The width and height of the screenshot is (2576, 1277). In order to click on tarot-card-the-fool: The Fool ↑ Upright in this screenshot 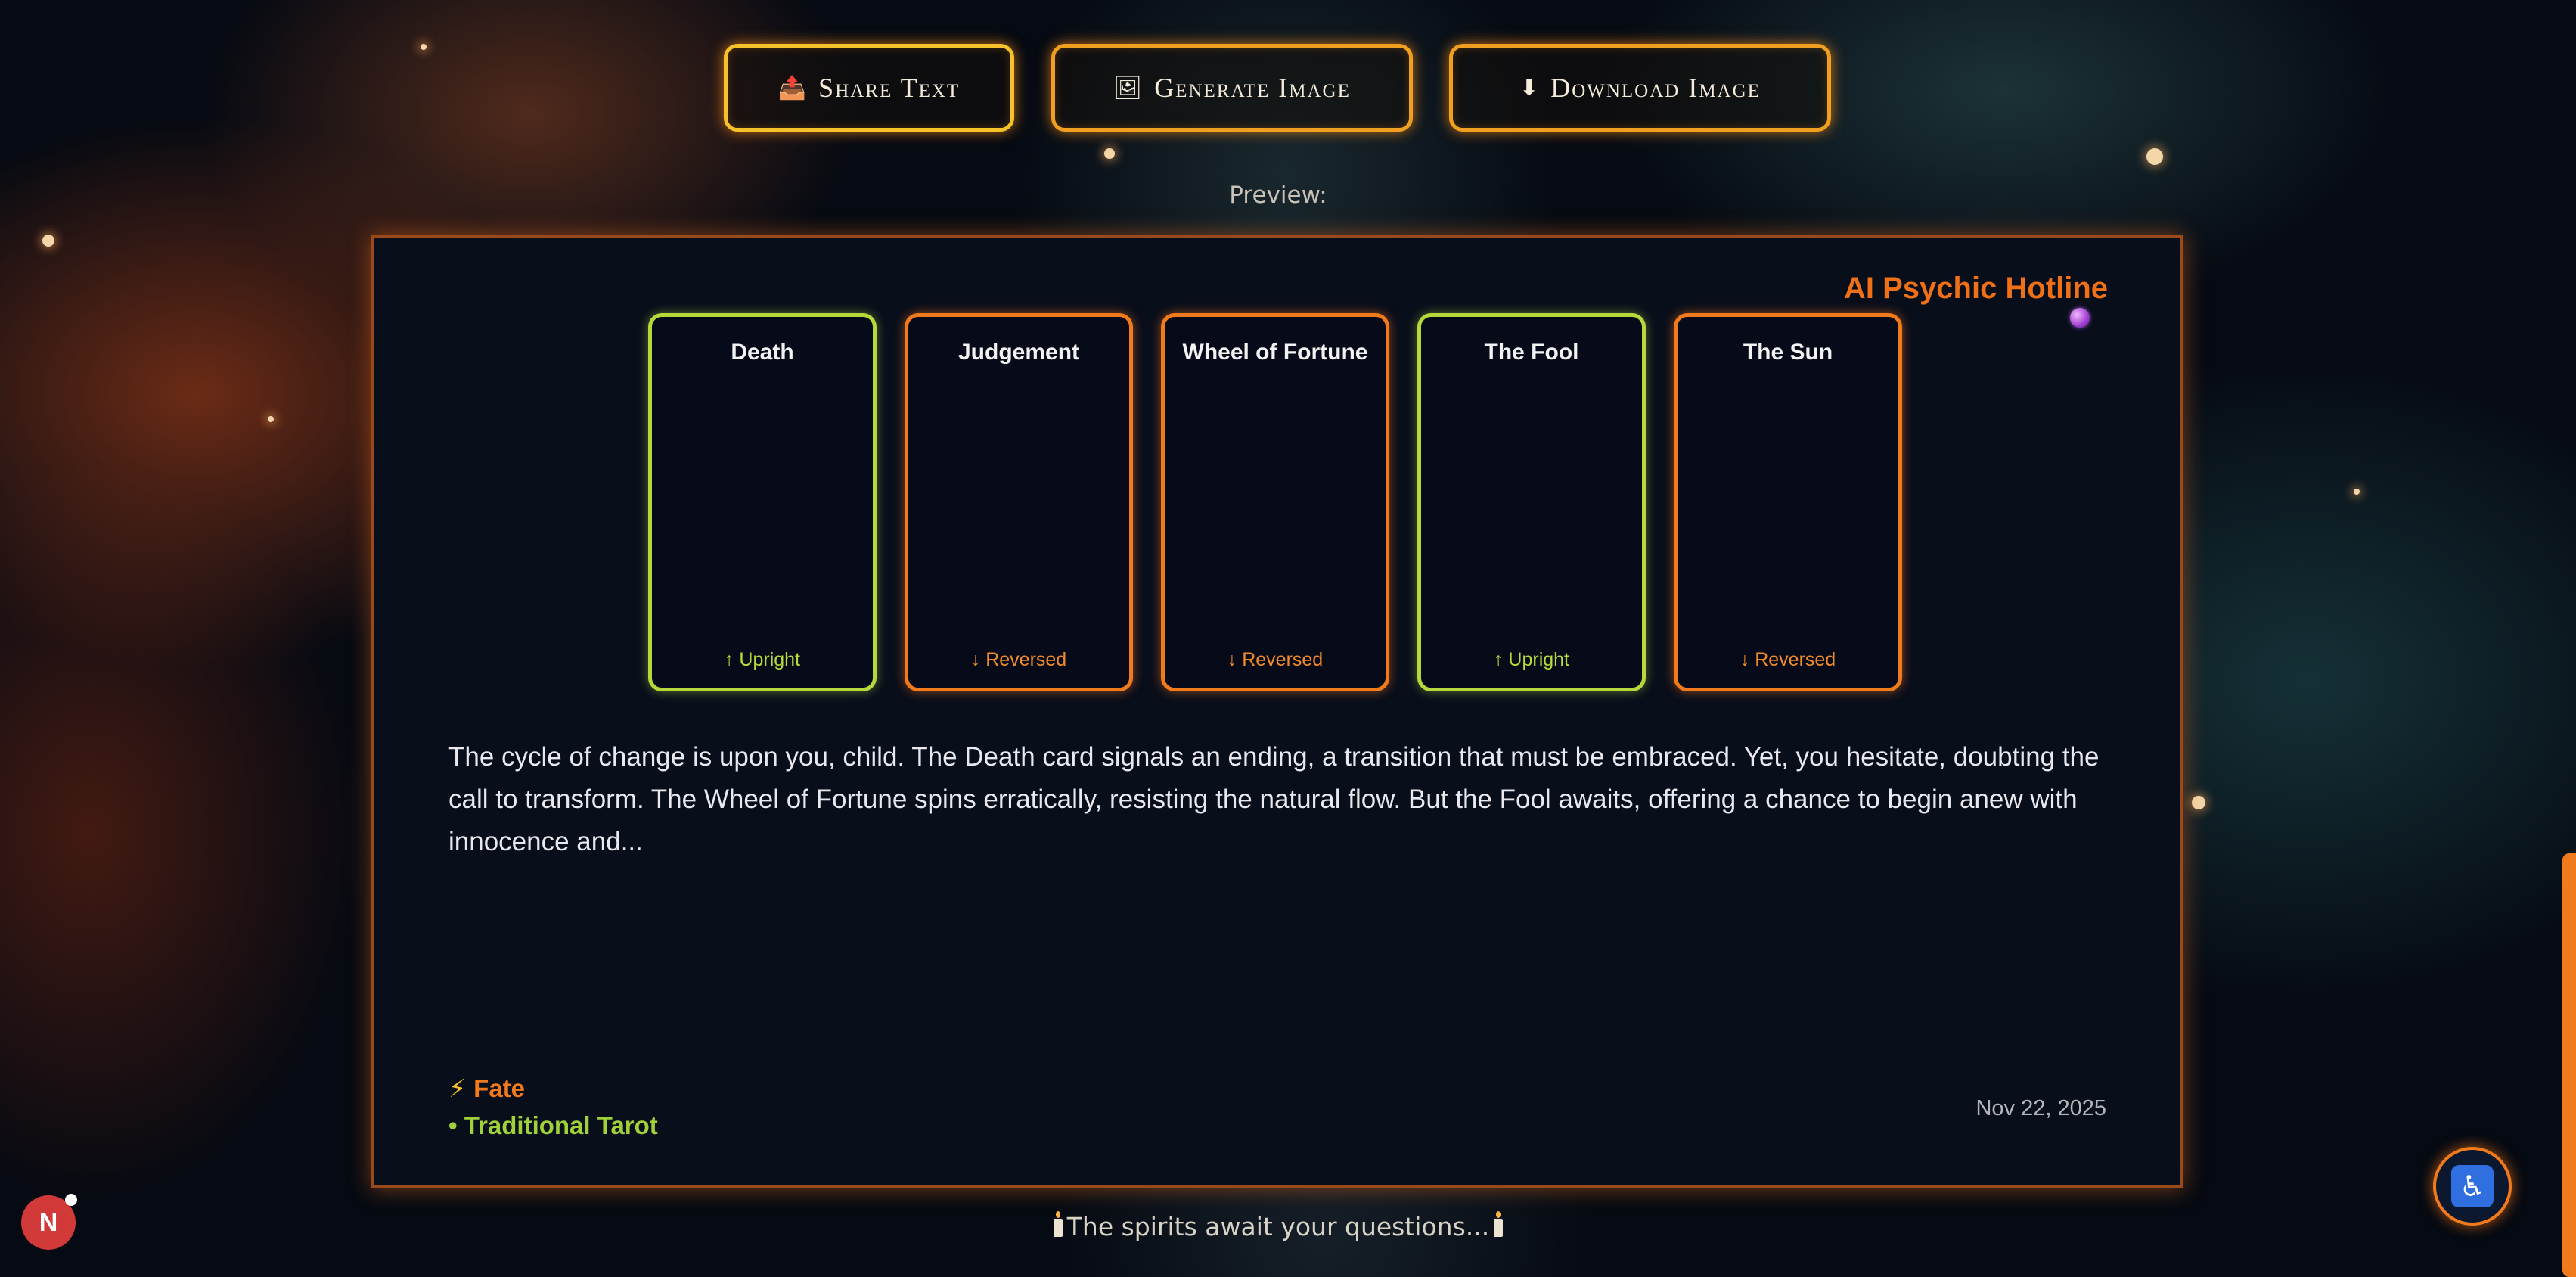, I will do `click(1531, 502)`.